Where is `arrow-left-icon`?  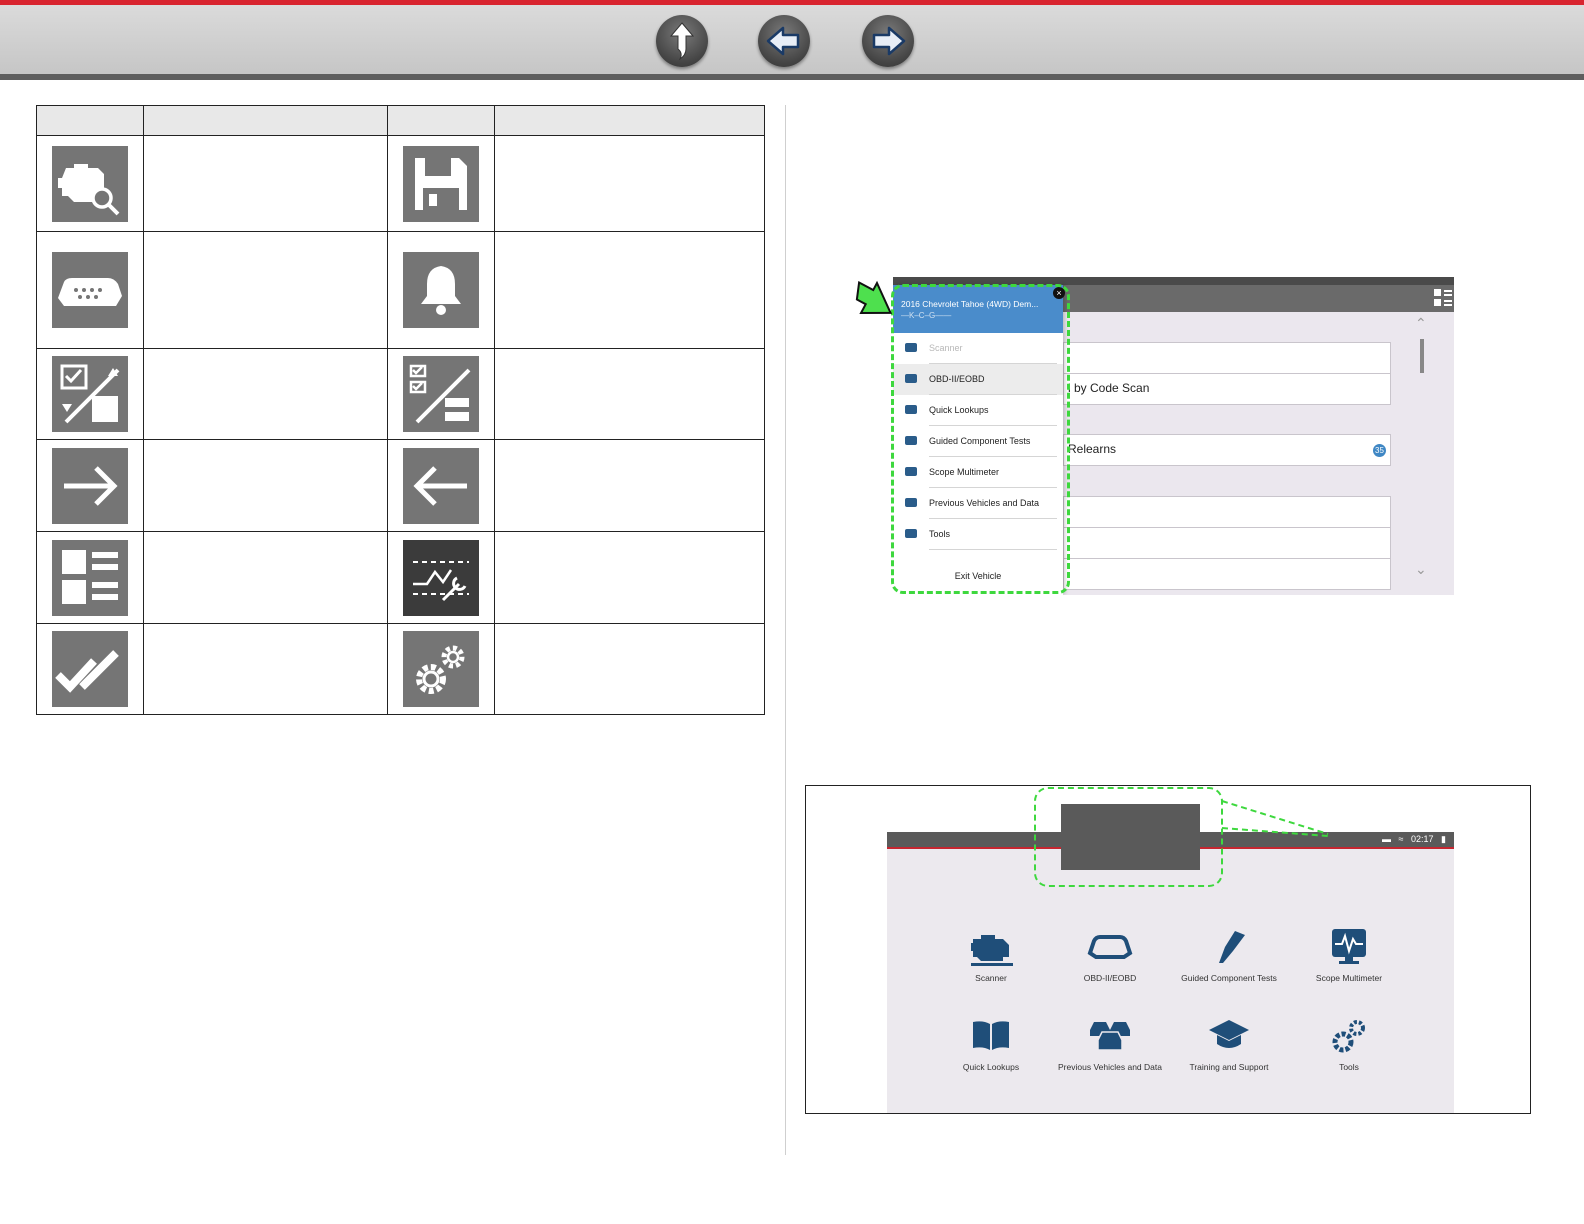
arrow-left-icon is located at coordinates (441, 485).